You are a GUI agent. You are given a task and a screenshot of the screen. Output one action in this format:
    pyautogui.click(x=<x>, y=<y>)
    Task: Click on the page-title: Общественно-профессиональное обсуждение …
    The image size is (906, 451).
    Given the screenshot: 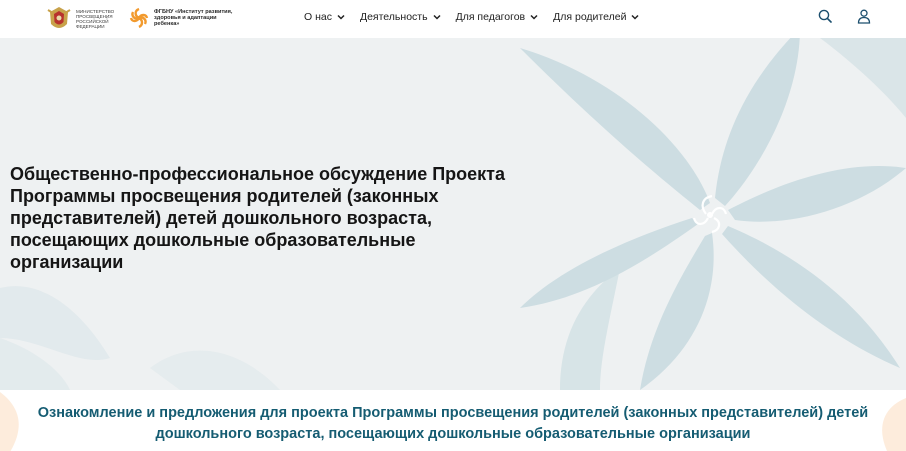 What is the action you would take?
    pyautogui.click(x=258, y=218)
    